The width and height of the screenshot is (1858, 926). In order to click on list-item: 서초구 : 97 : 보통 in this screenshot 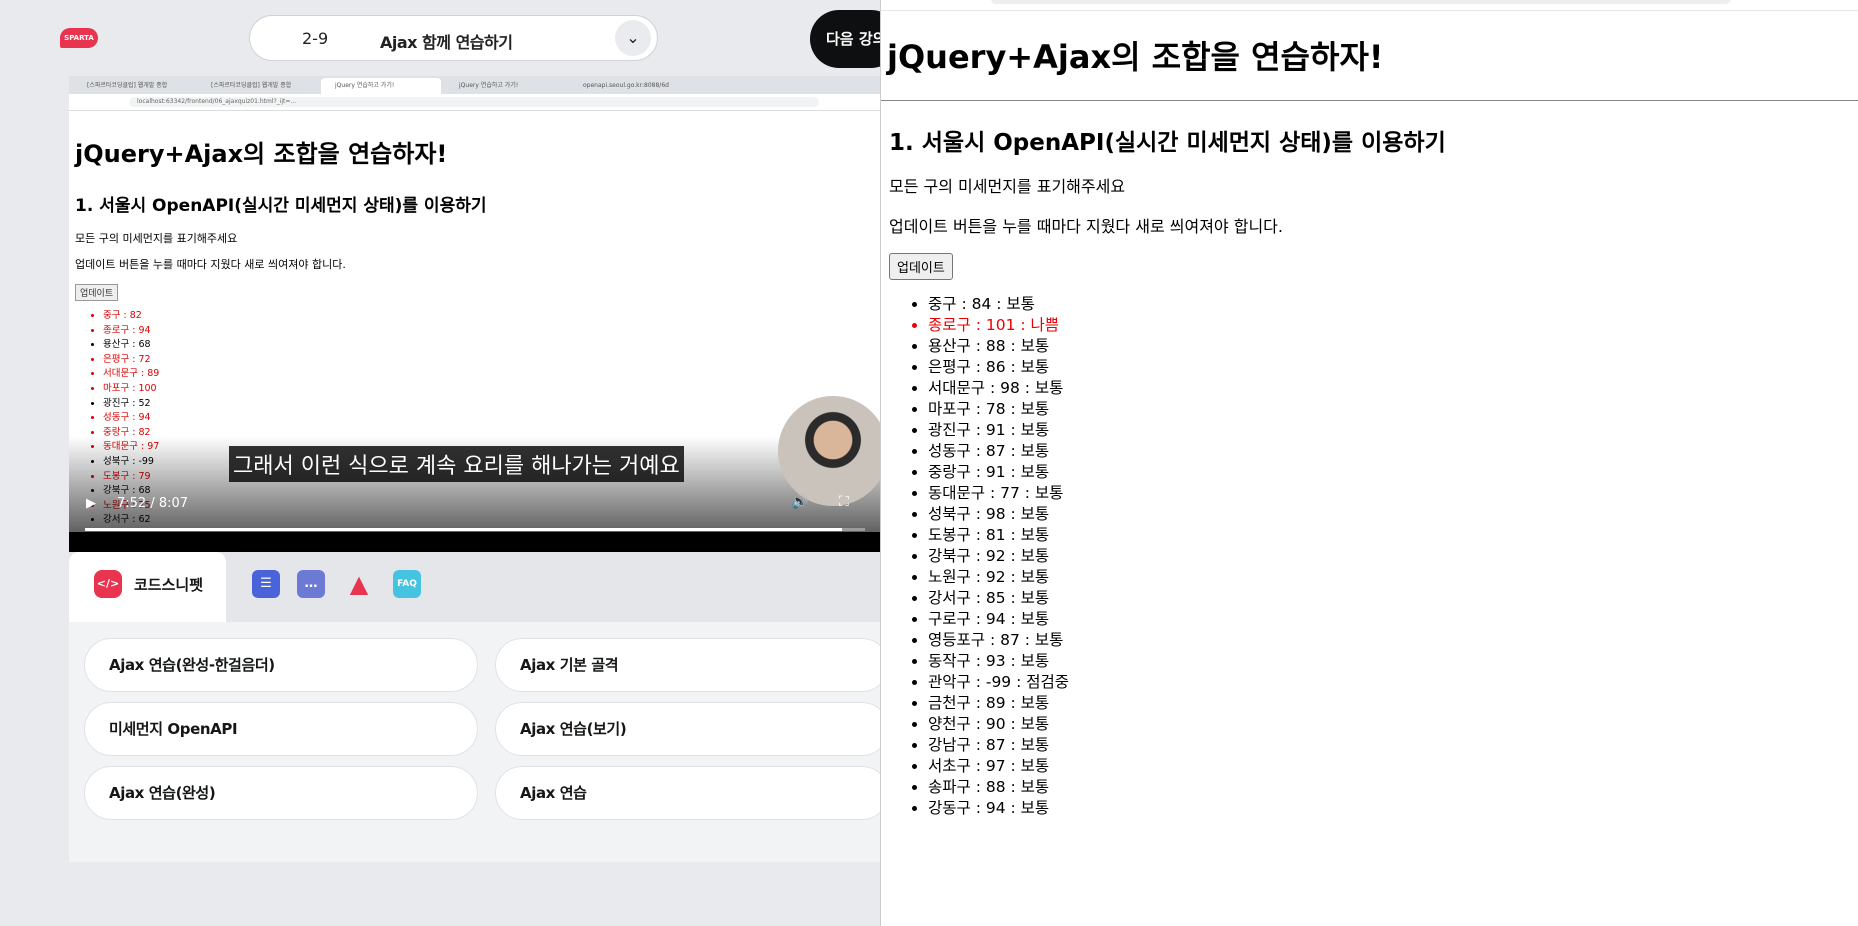, I will do `click(1387, 766)`.